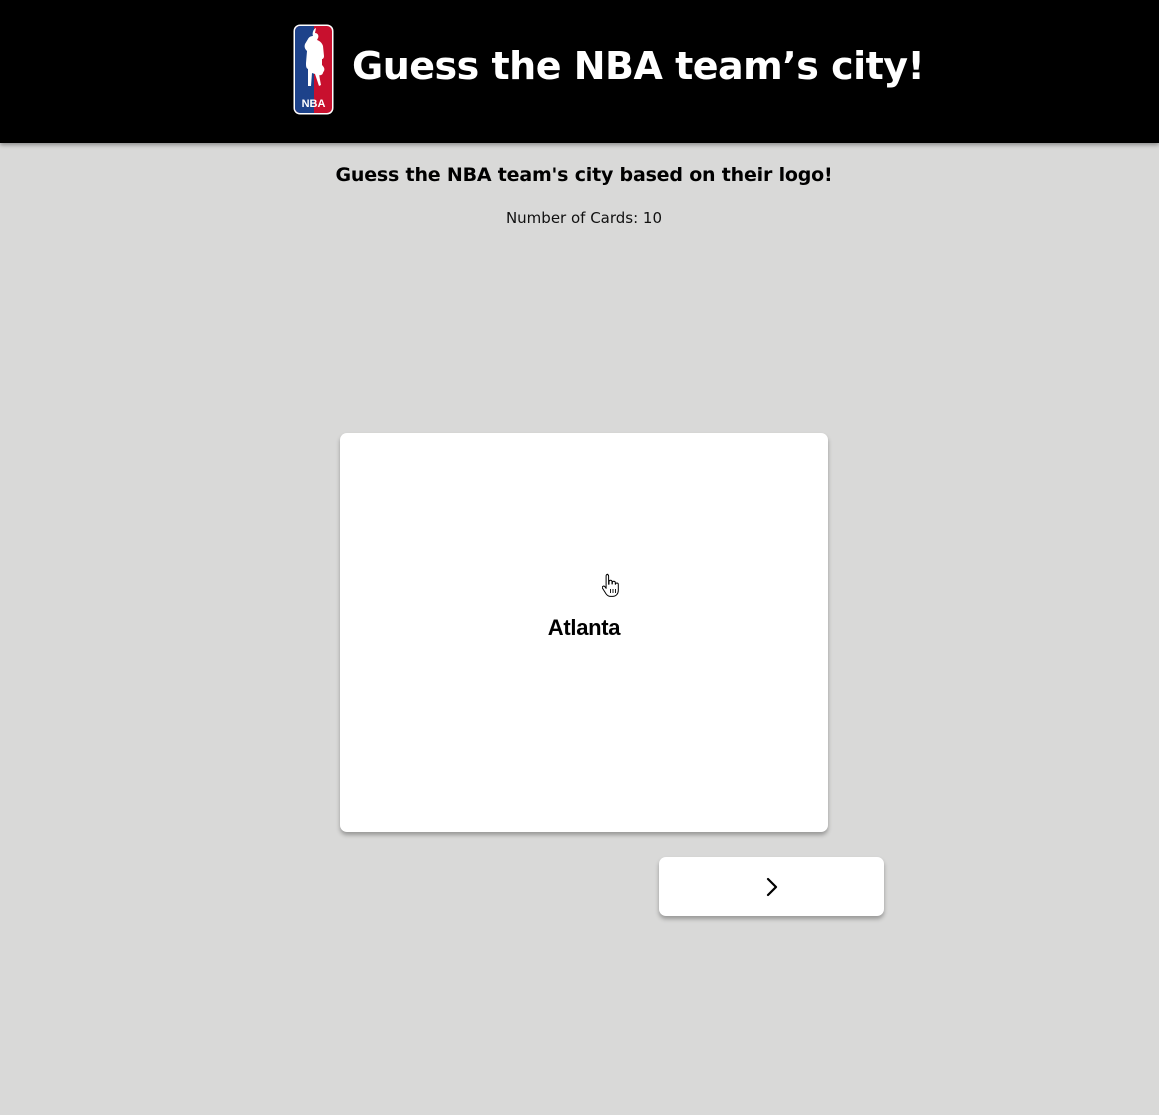 The image size is (1159, 1115). I want to click on nba-logo-icon: NBA, so click(313, 69).